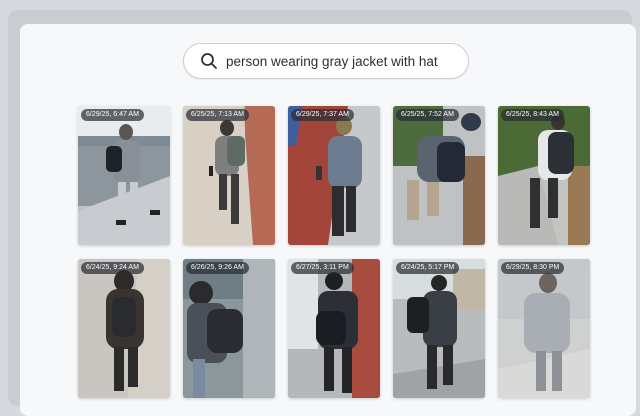  I want to click on search-bar, so click(326, 61).